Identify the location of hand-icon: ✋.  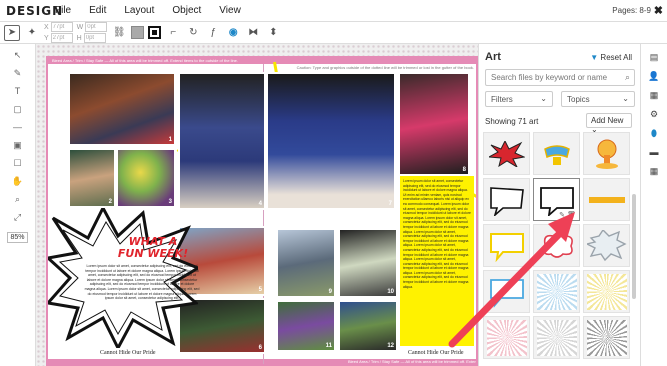
(18, 181).